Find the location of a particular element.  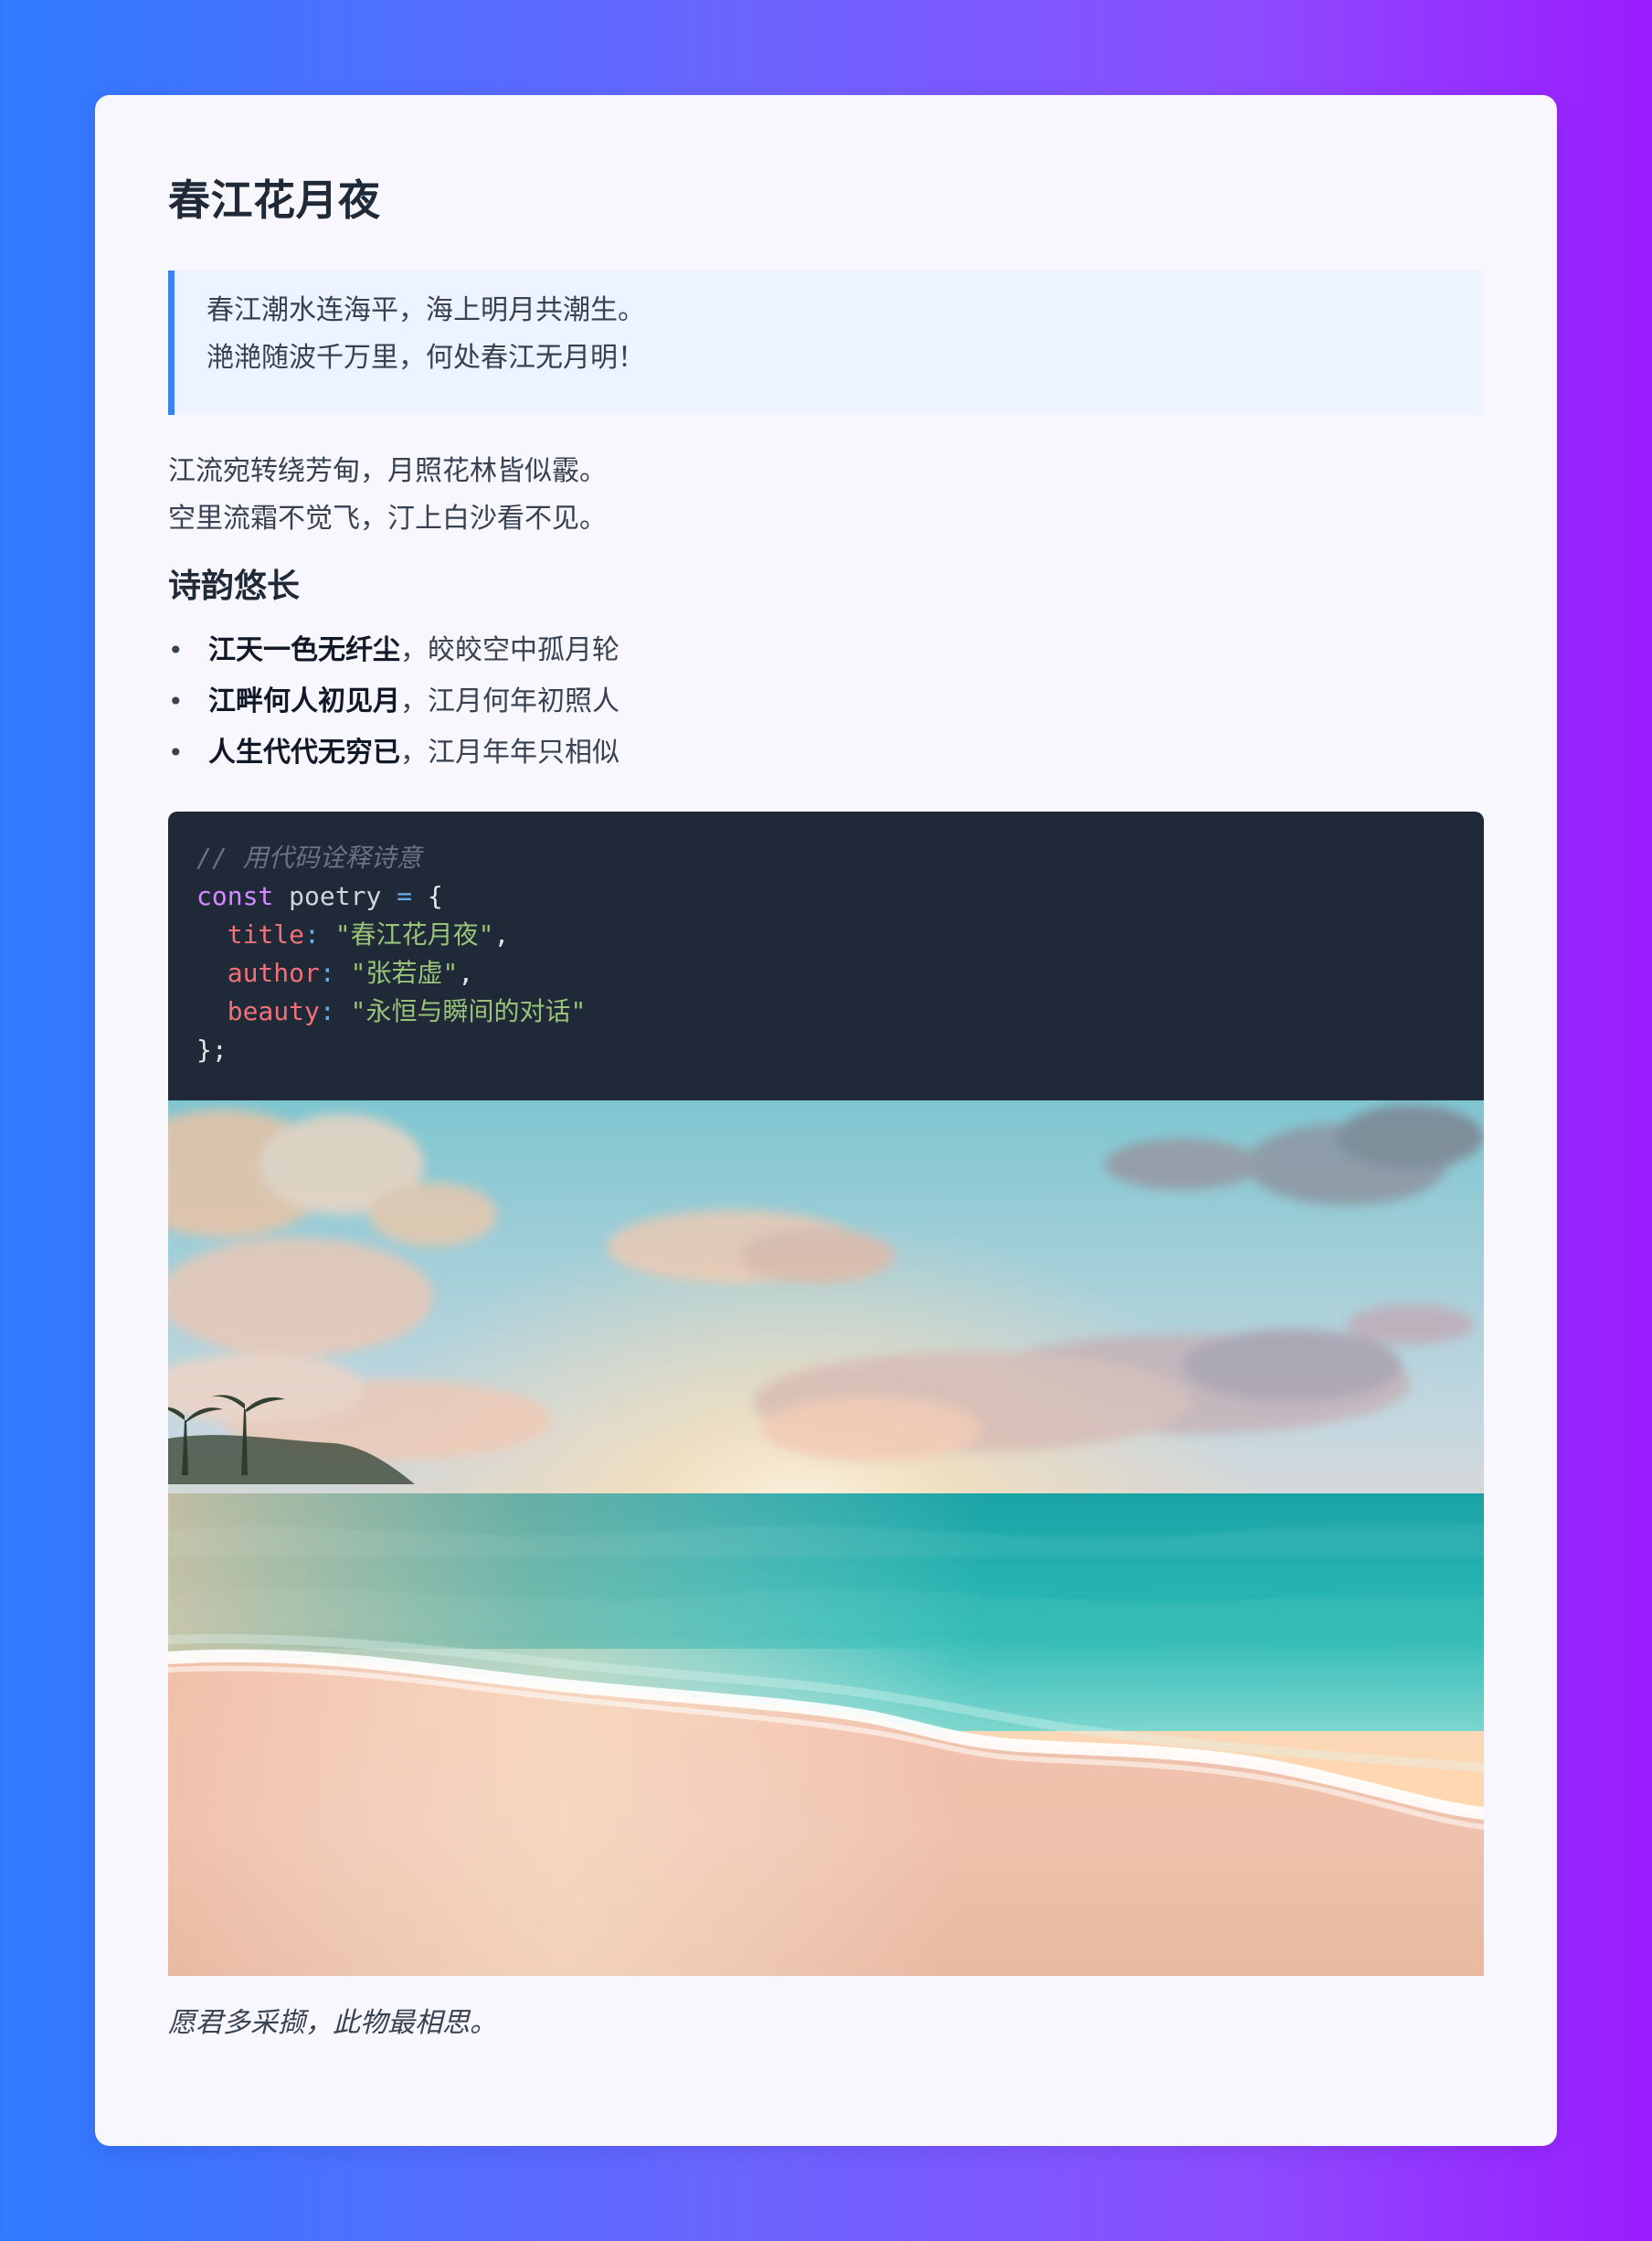

list-item-text: ，江月年年只相似 is located at coordinates (510, 753).